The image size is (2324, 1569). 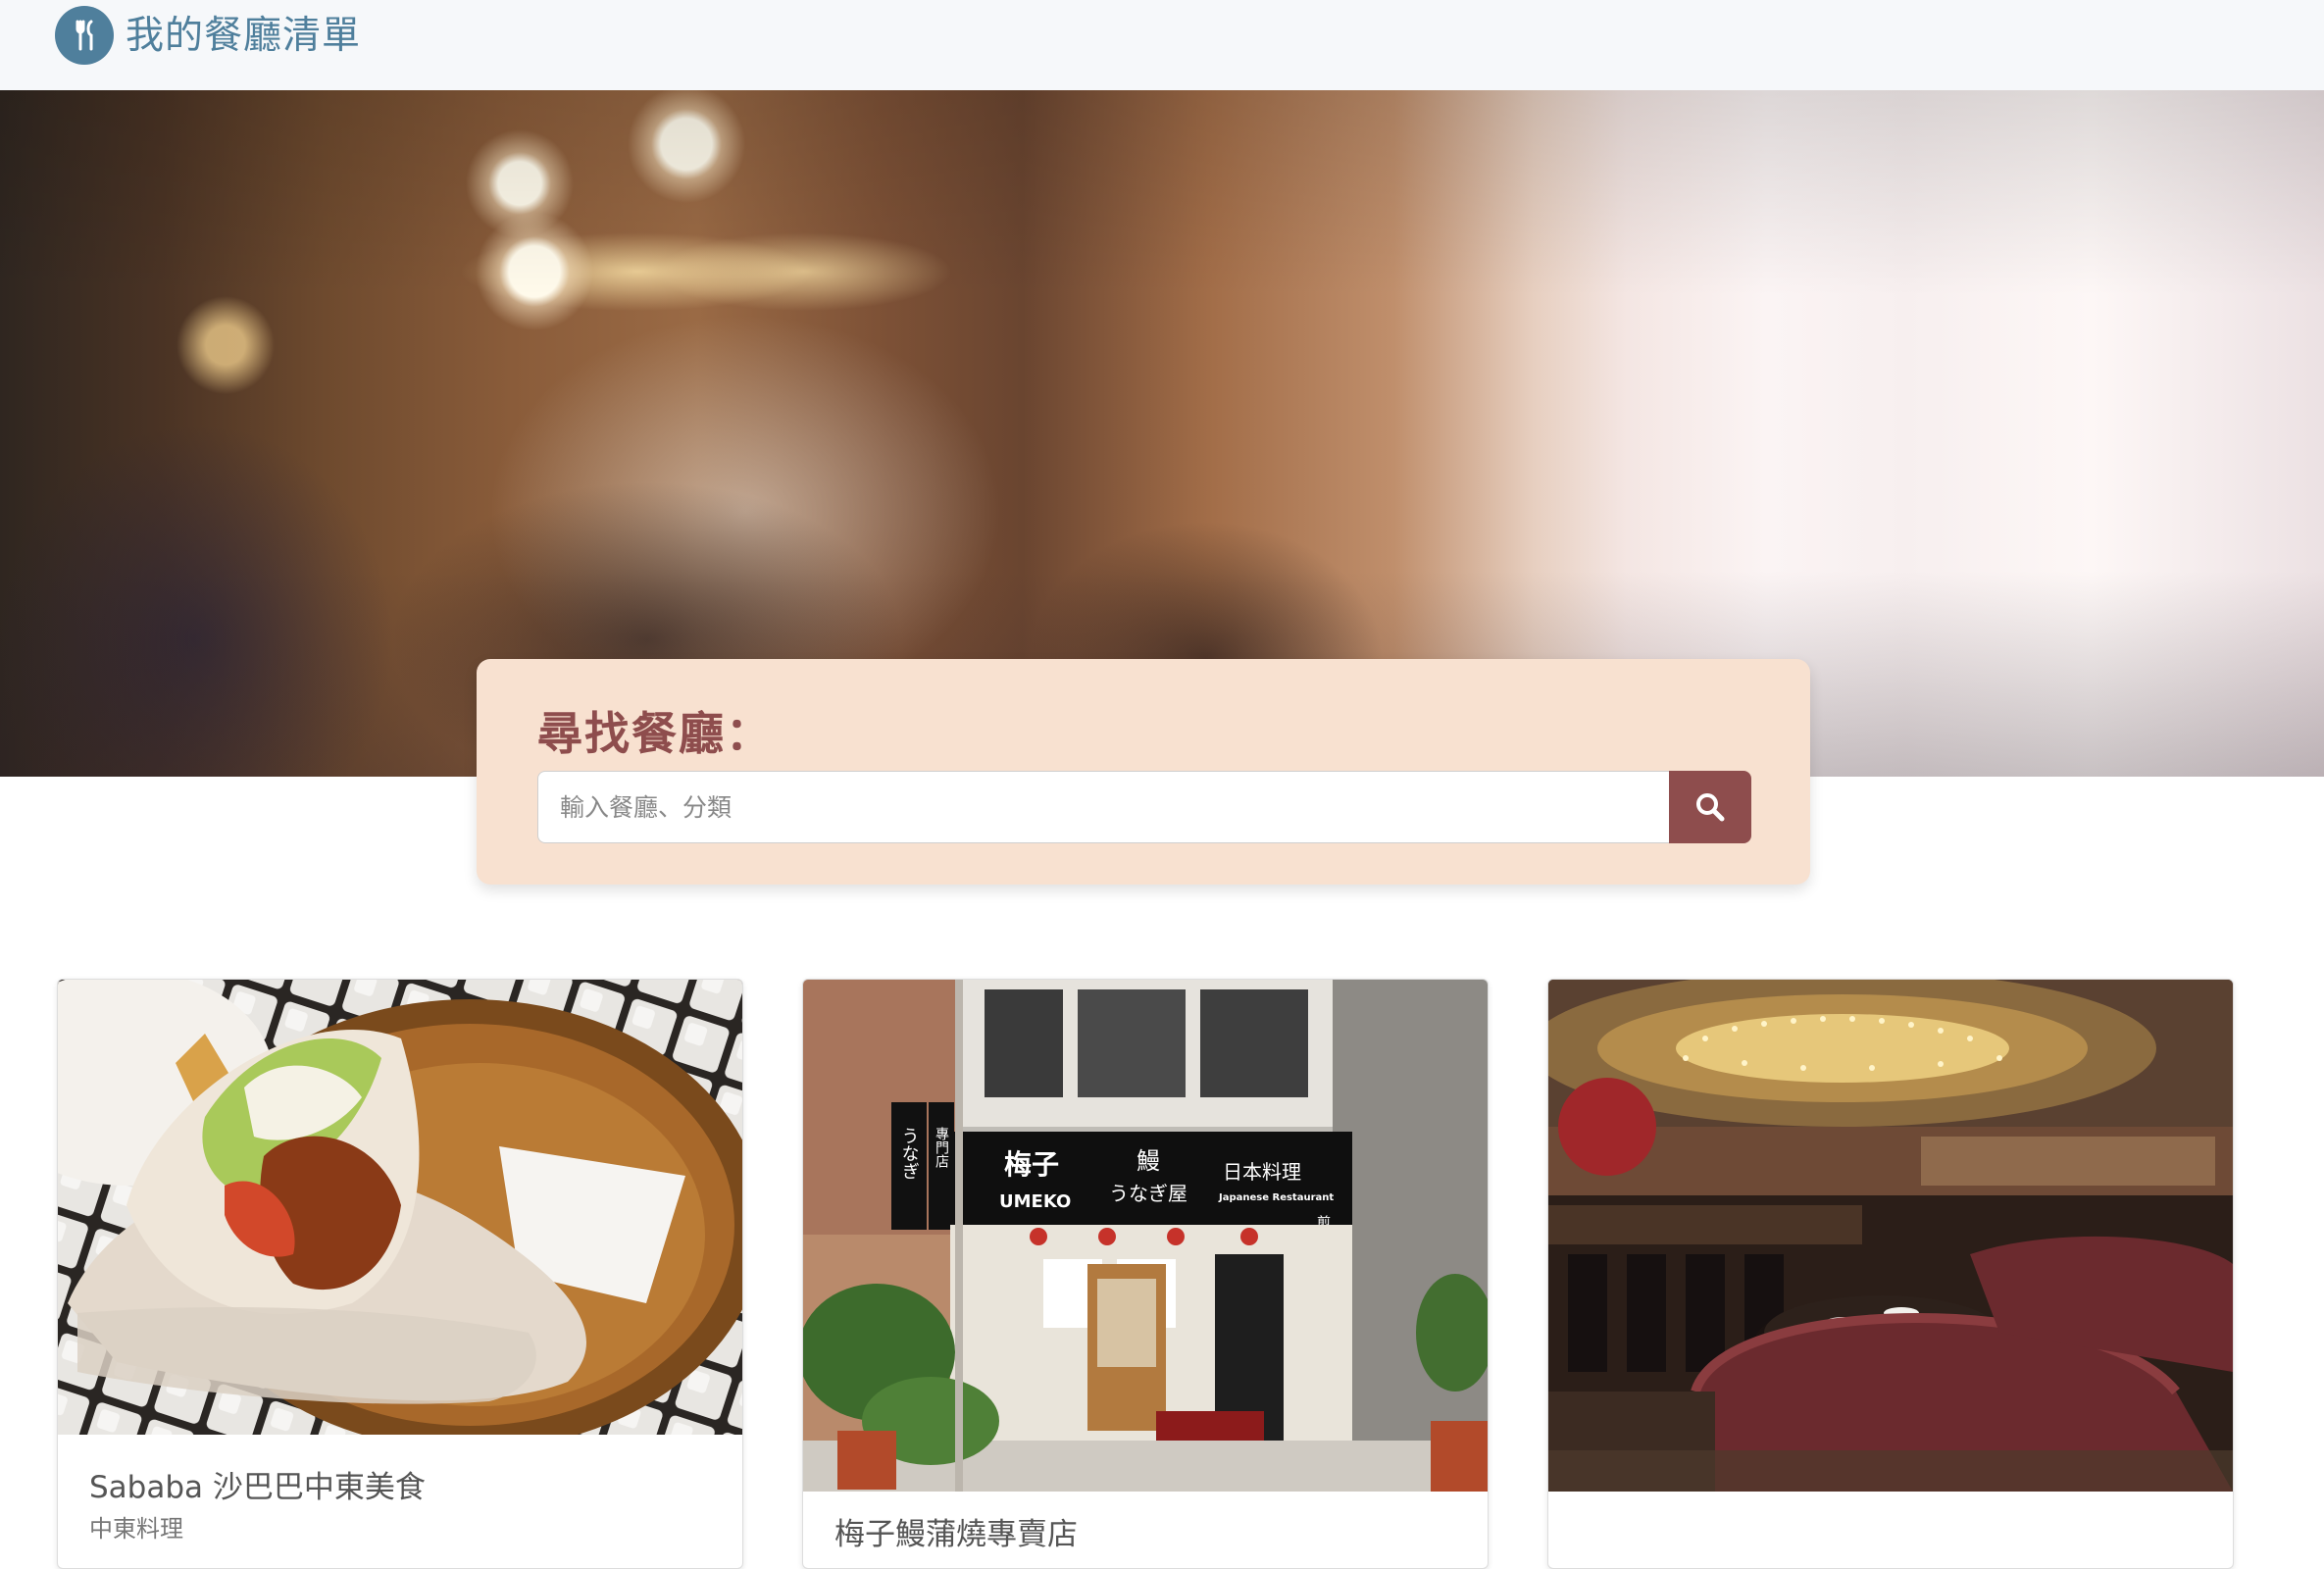 I want to click on restaurant-name: 梅子鰻蒲燒專賣店, so click(x=956, y=1531).